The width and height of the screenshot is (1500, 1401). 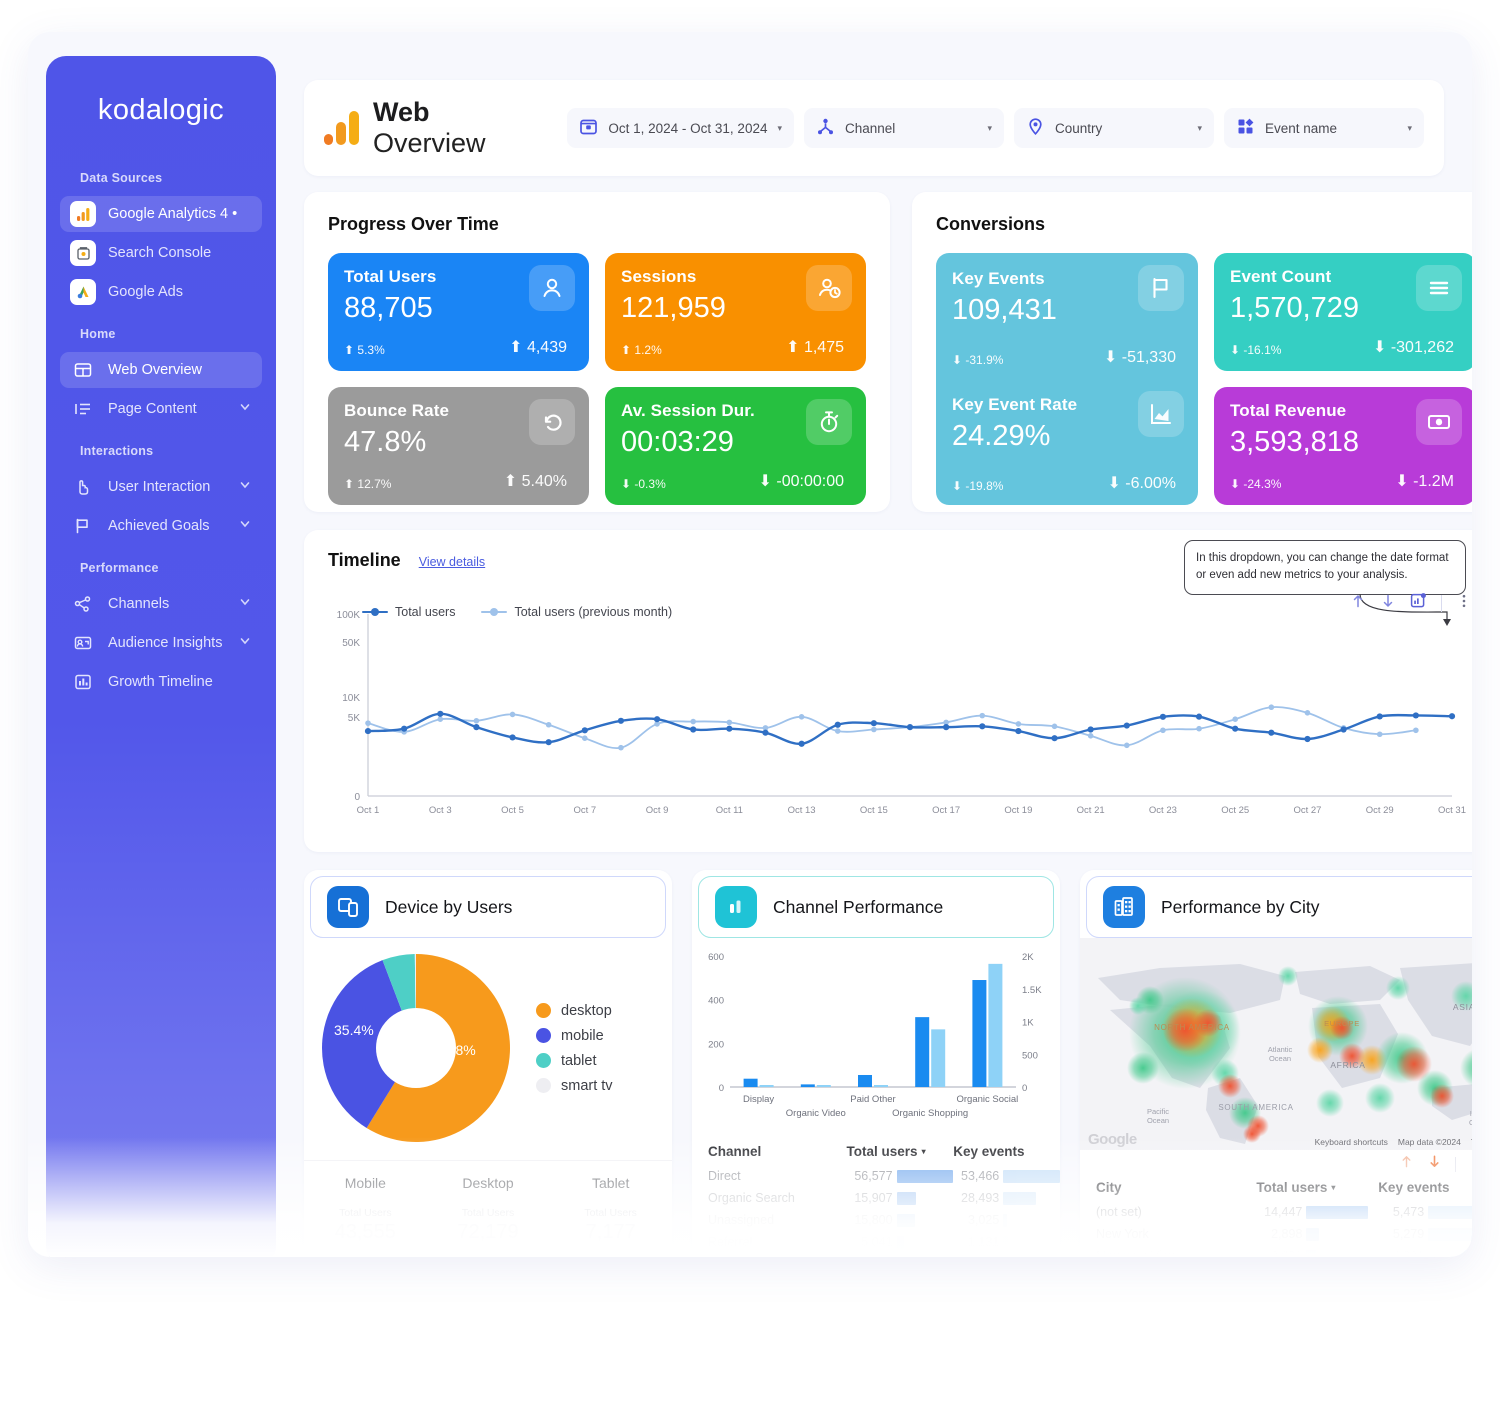 I want to click on devices-icon, so click(x=348, y=907).